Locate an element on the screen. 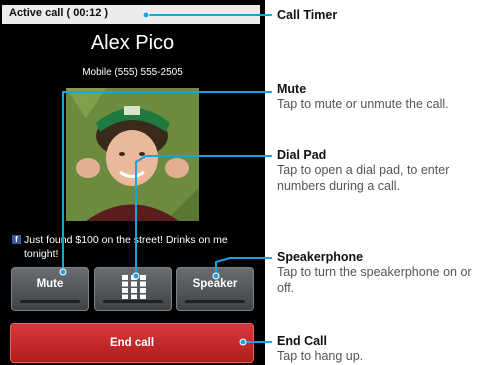 The height and width of the screenshot is (365, 487). callout-speaker-title: Speakerphone is located at coordinates (320, 257).